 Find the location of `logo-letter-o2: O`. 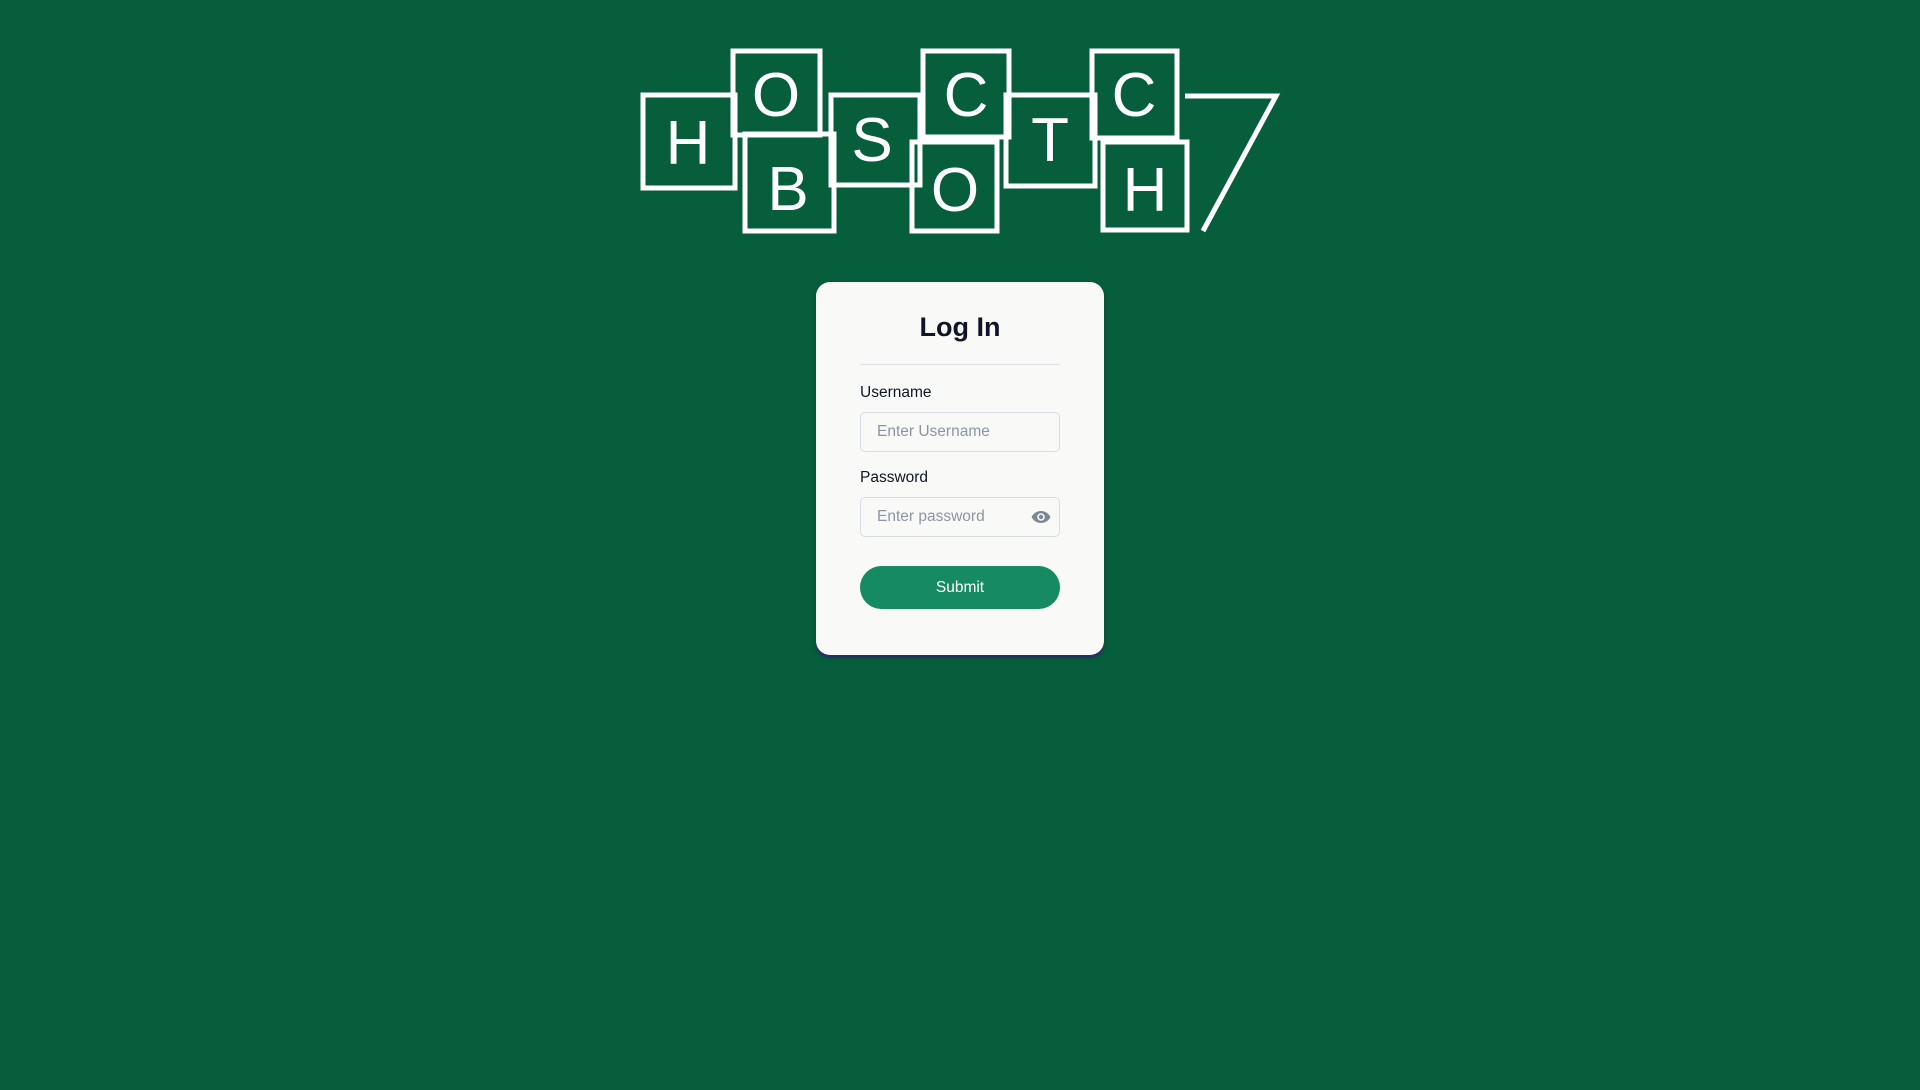

logo-letter-o2: O is located at coordinates (955, 190).